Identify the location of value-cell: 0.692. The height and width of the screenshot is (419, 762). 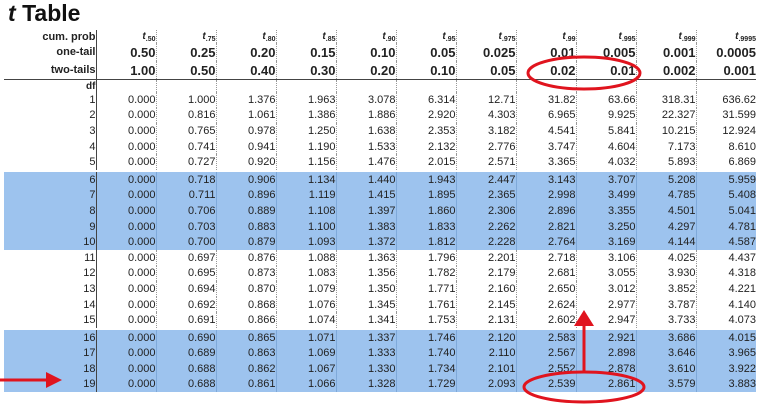
(186, 304).